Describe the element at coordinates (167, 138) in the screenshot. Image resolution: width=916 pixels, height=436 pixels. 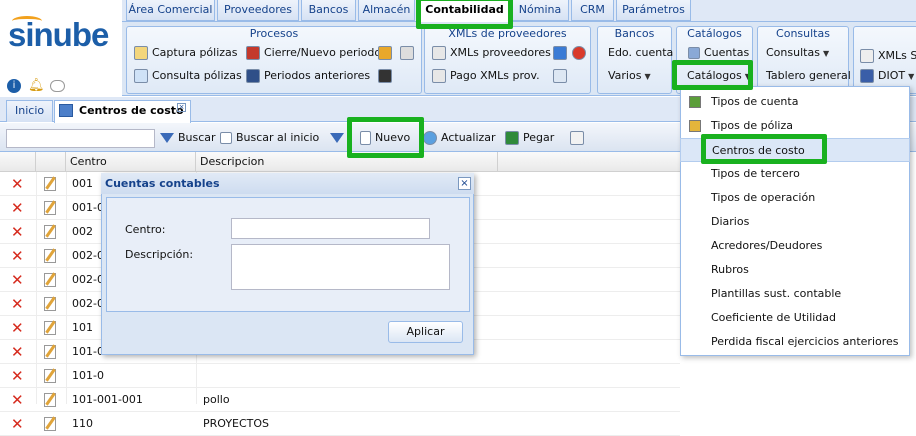
I see `filter-icon` at that location.